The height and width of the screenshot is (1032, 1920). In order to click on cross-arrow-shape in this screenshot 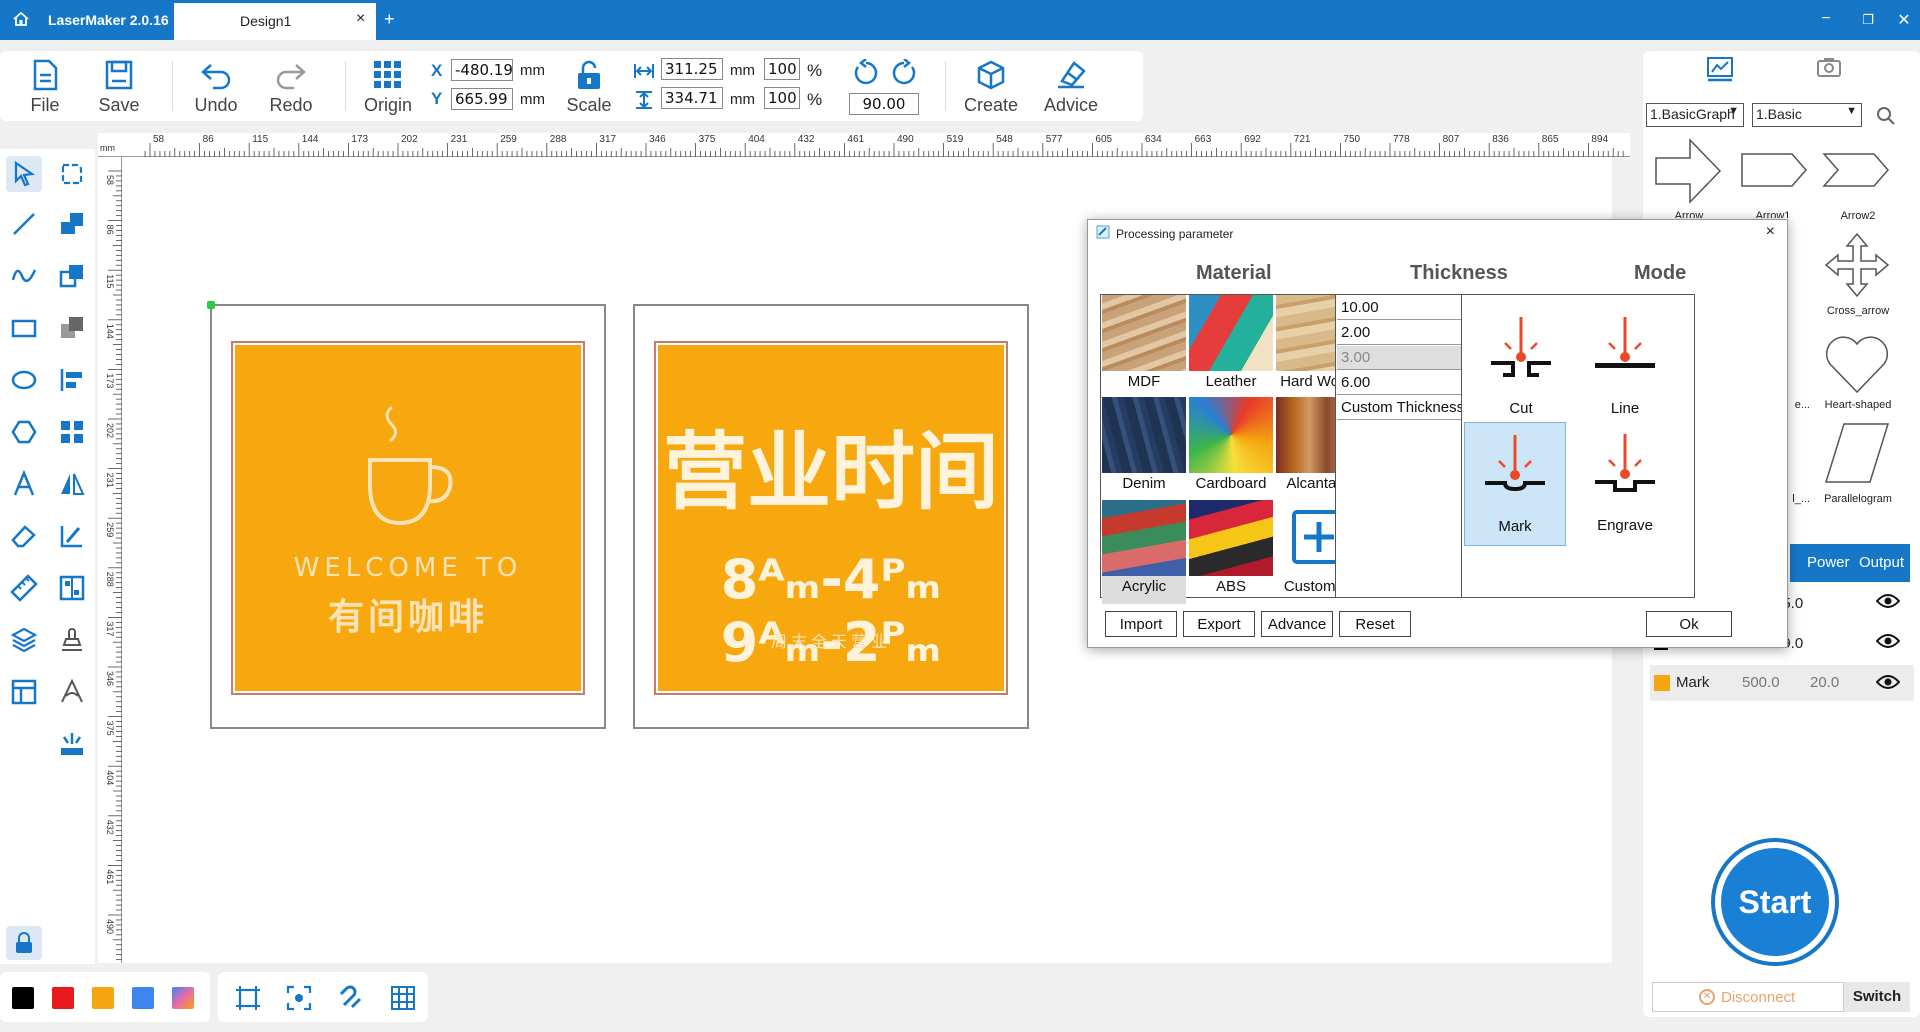, I will do `click(1857, 267)`.